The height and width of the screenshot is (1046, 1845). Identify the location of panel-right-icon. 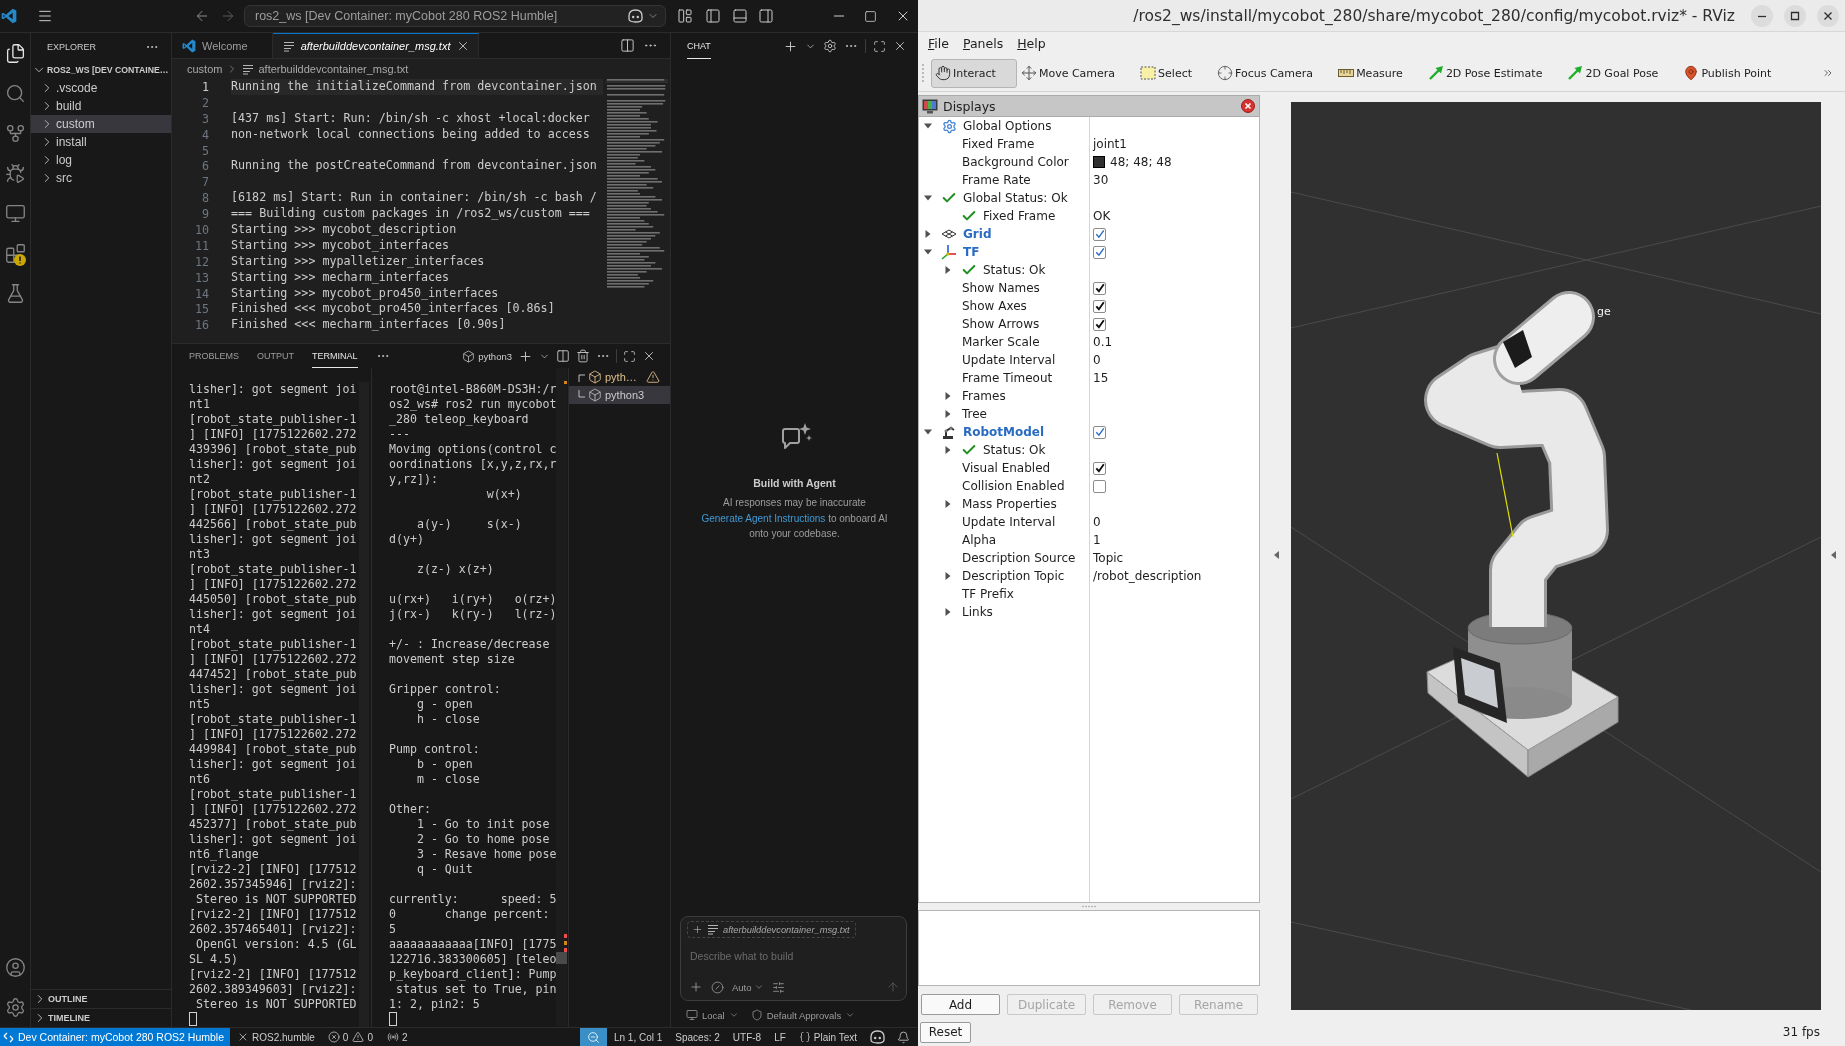
(766, 16).